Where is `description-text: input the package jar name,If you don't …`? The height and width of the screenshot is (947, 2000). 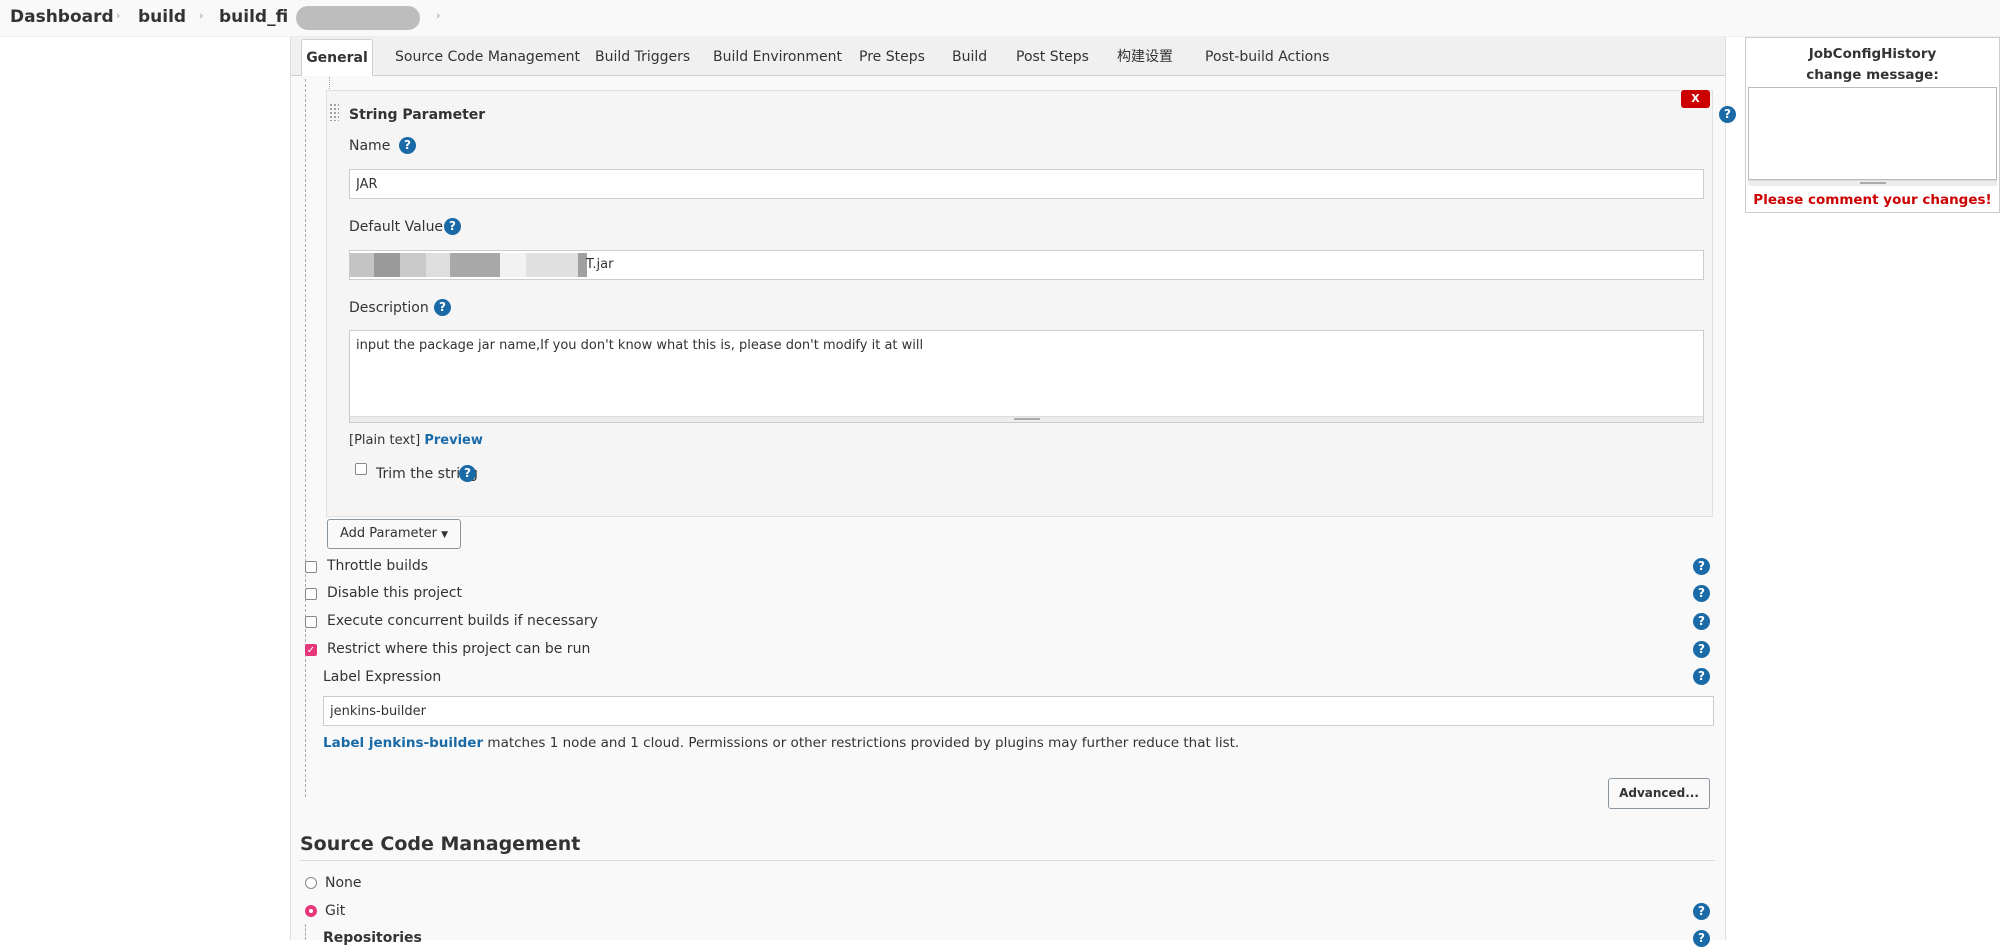
description-text: input the package jar name,If you don't … is located at coordinates (640, 345).